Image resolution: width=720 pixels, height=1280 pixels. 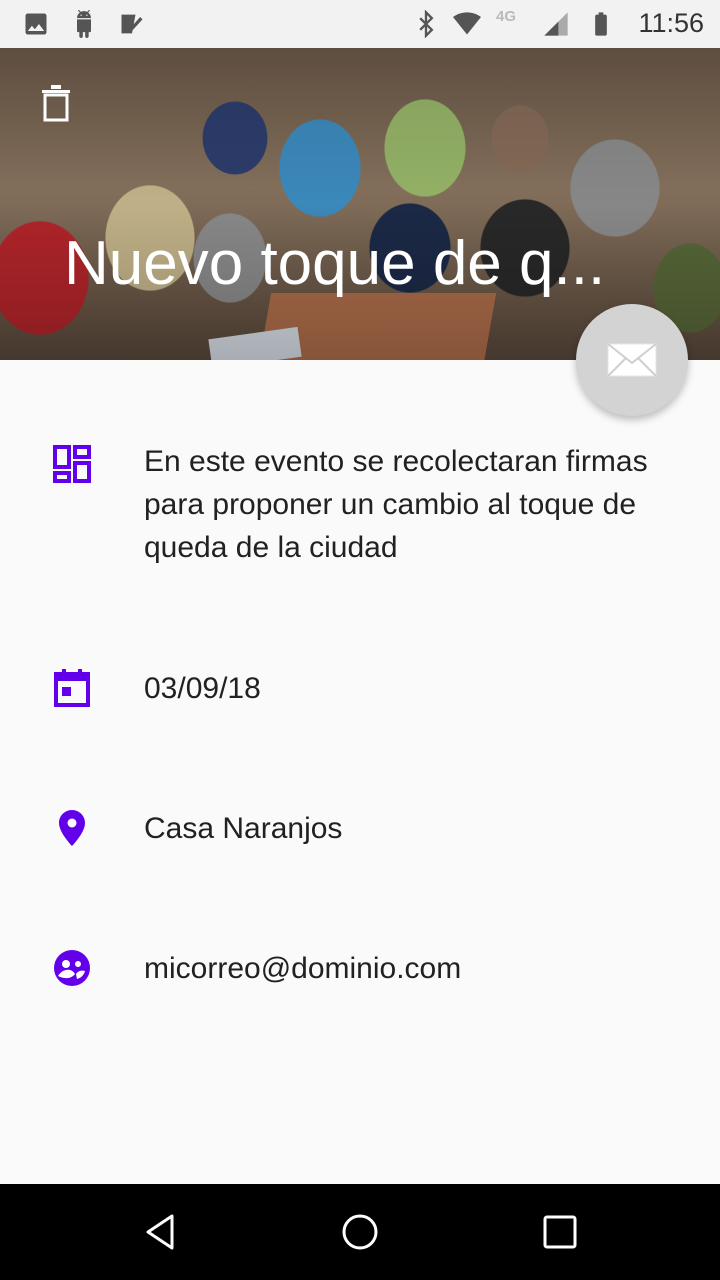 I want to click on signal-icon, so click(x=556, y=24).